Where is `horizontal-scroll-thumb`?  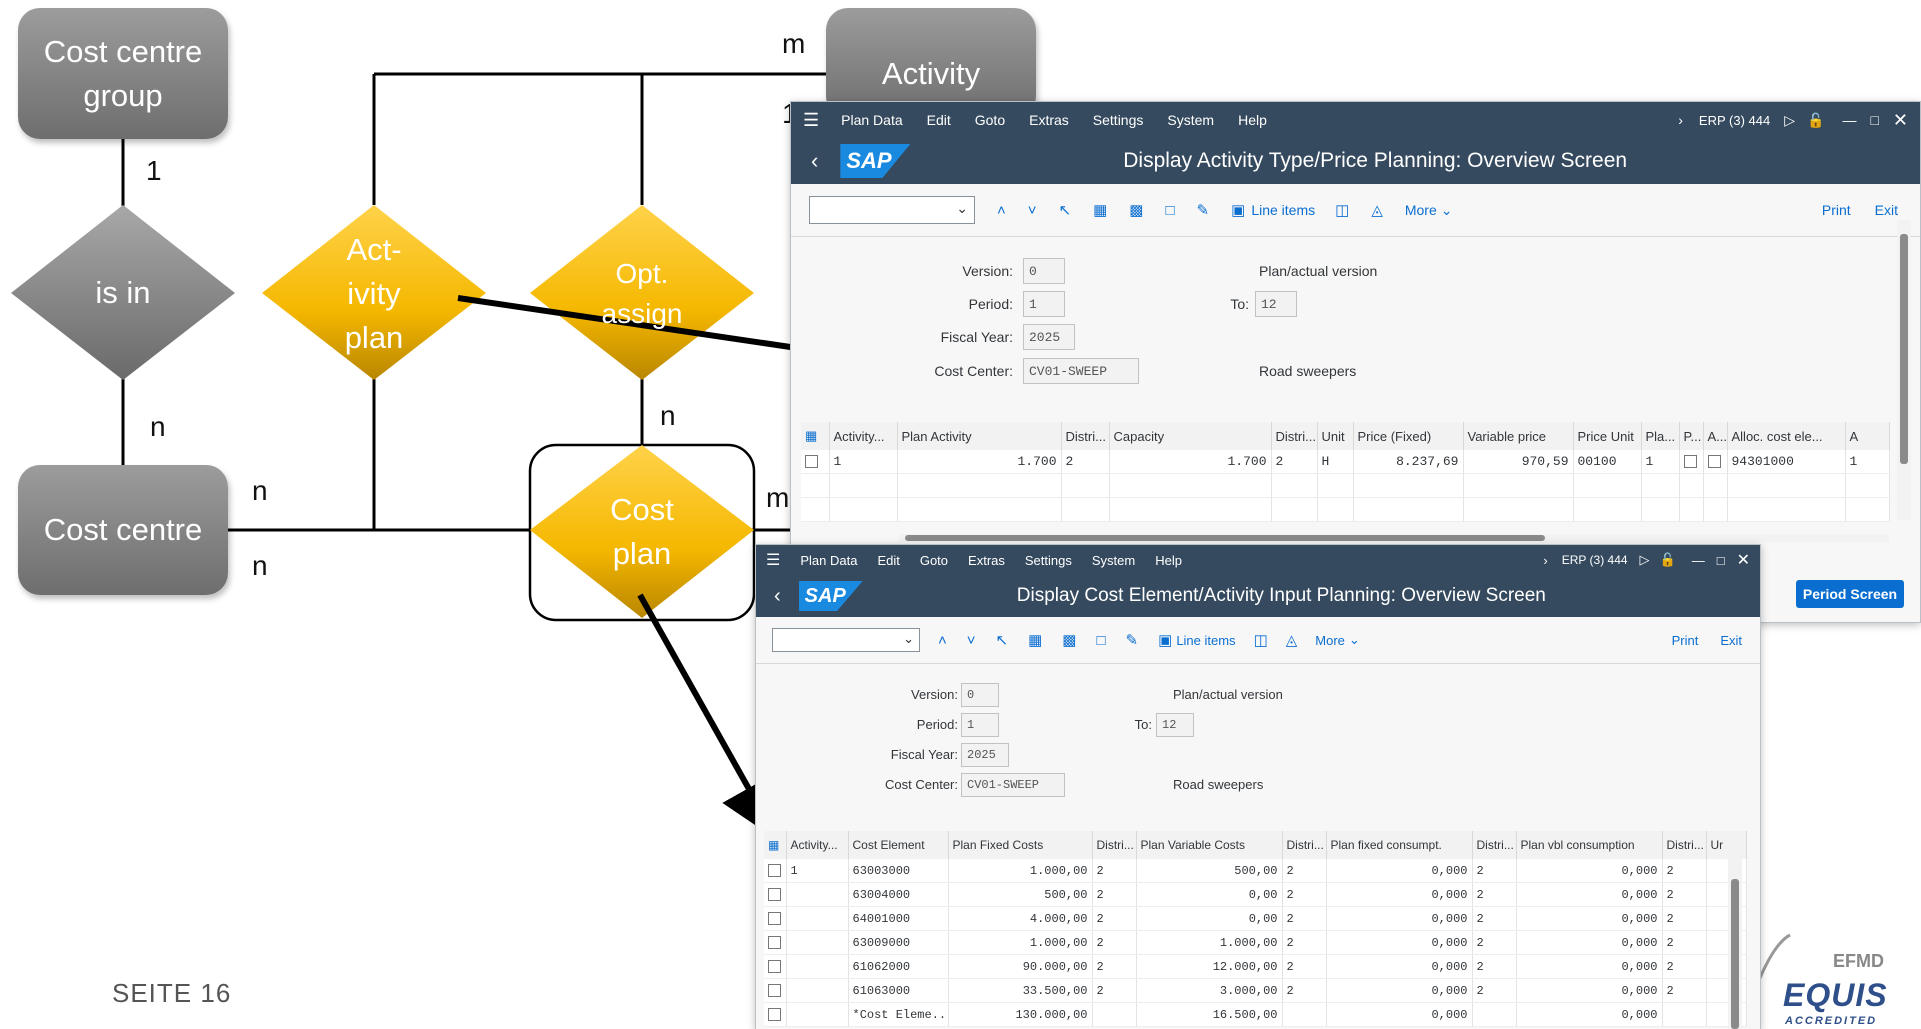 horizontal-scroll-thumb is located at coordinates (1225, 538).